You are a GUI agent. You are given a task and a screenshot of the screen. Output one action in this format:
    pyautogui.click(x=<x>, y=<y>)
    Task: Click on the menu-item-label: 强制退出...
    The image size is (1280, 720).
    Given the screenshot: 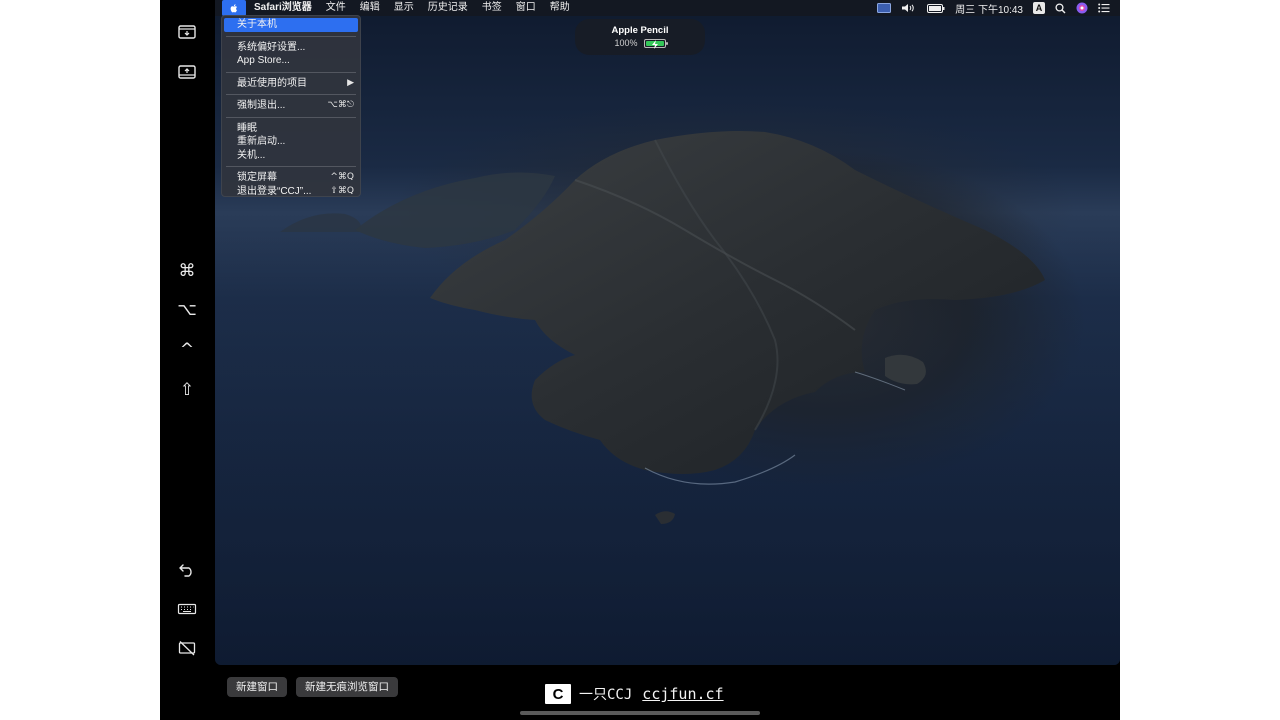 What is the action you would take?
    pyautogui.click(x=261, y=105)
    